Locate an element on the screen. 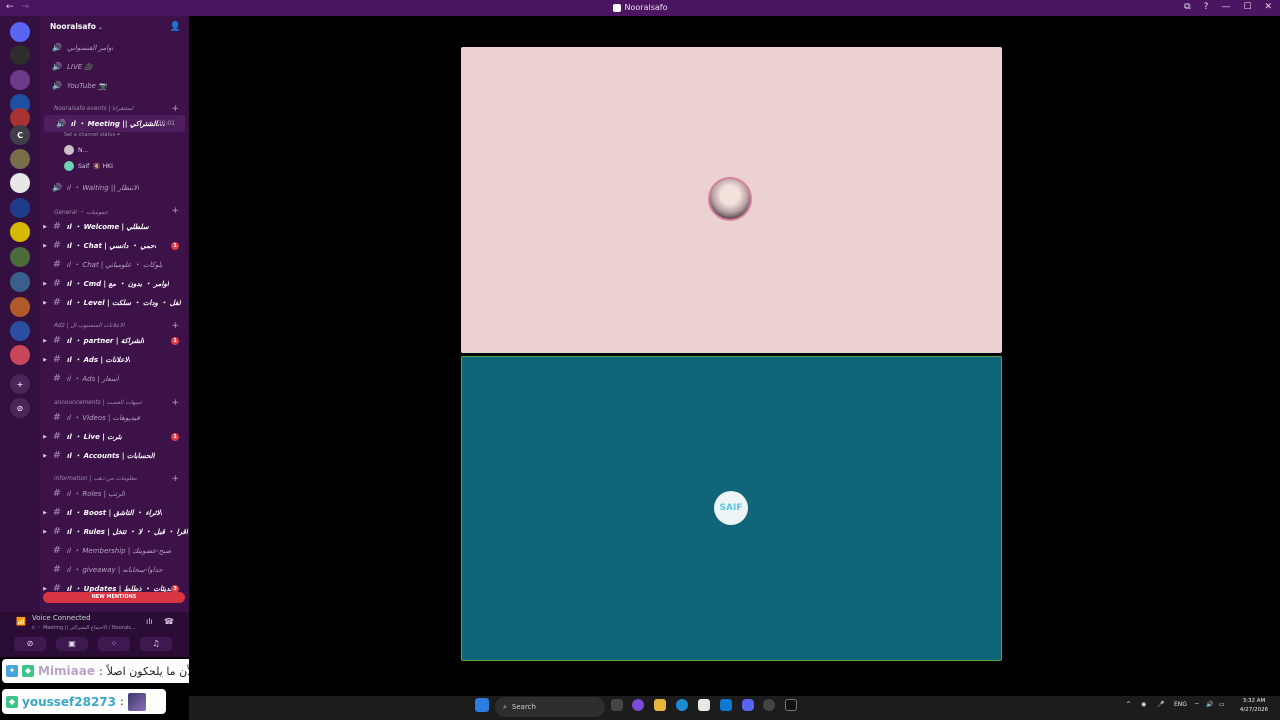  battery-icon: ▭ is located at coordinates (1222, 704).